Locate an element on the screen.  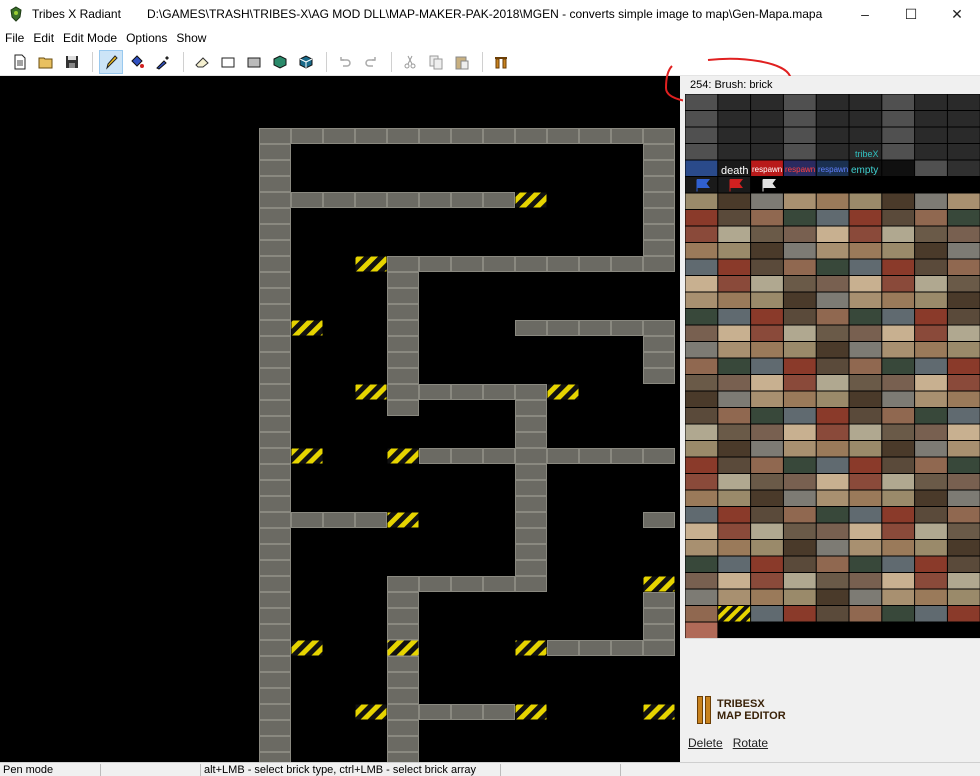
menu-show: Show is located at coordinates (191, 38).